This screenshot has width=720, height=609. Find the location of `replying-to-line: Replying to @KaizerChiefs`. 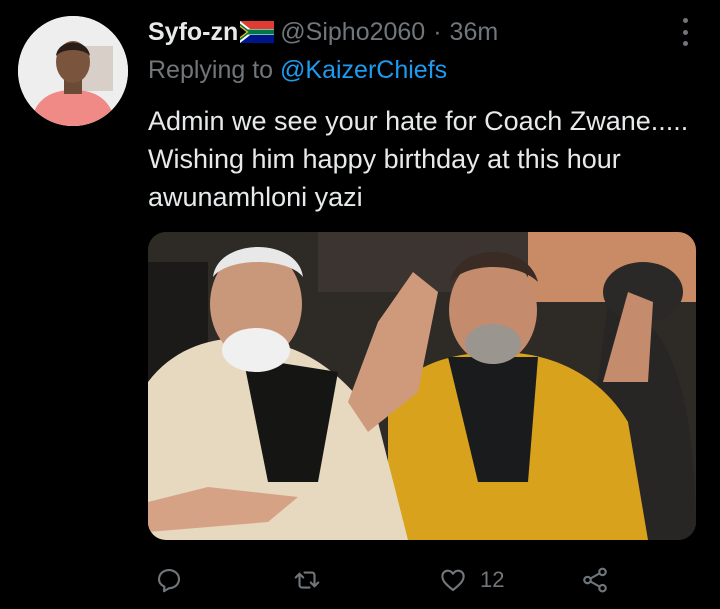

replying-to-line: Replying to @KaizerChiefs is located at coordinates (297, 70).